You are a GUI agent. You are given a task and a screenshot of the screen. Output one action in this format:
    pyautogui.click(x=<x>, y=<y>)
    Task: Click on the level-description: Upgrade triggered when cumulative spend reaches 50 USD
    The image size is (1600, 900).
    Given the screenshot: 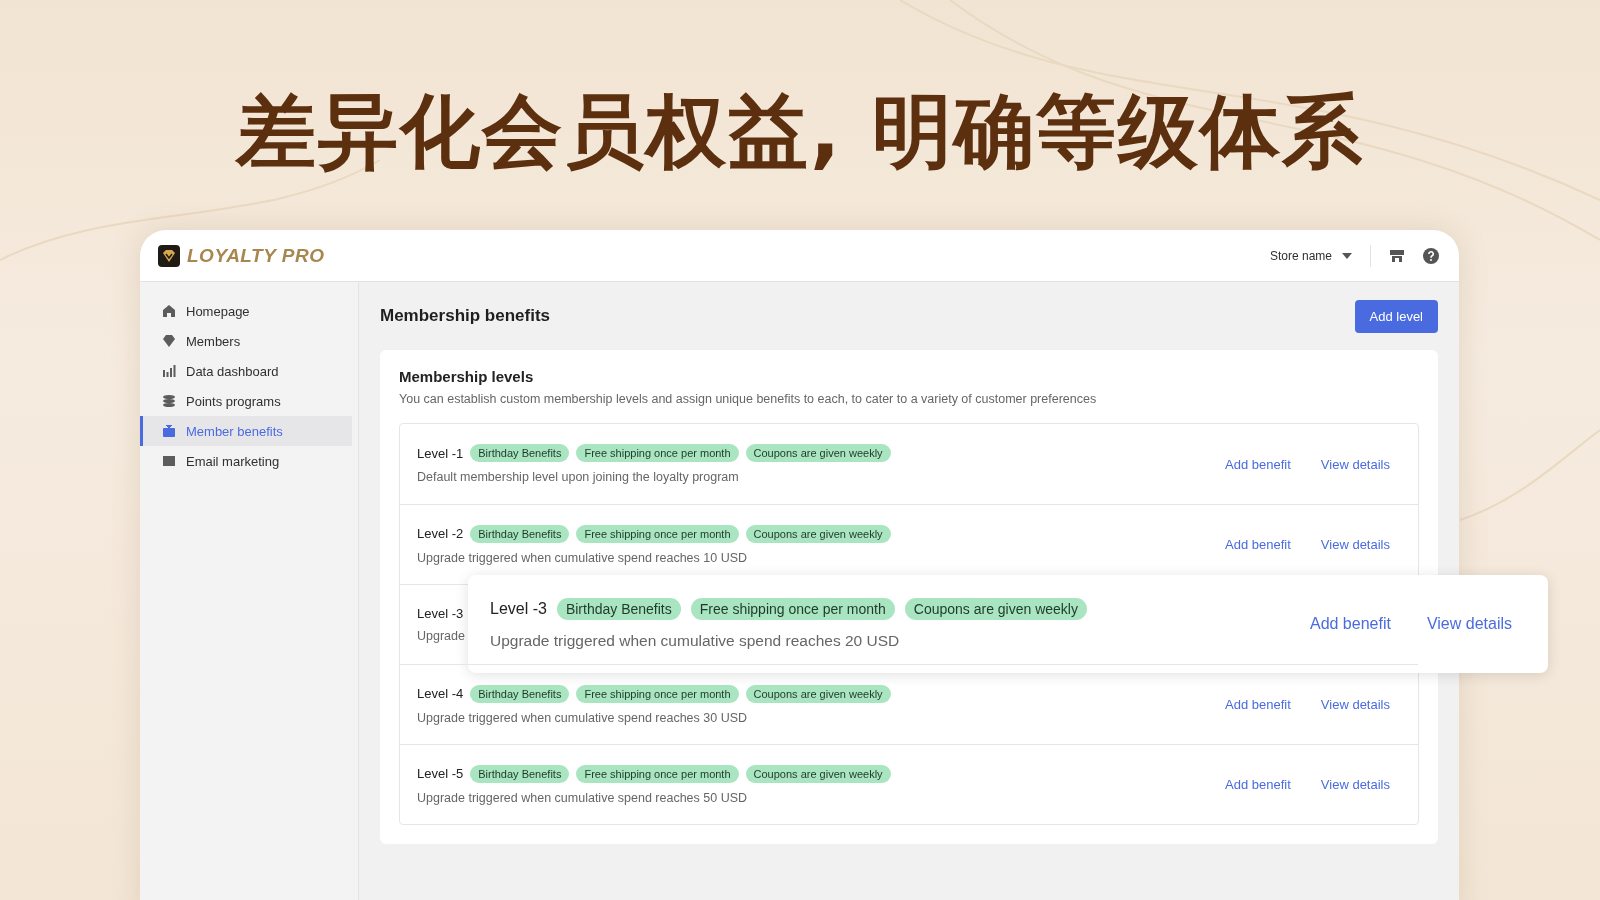 What is the action you would take?
    pyautogui.click(x=583, y=797)
    